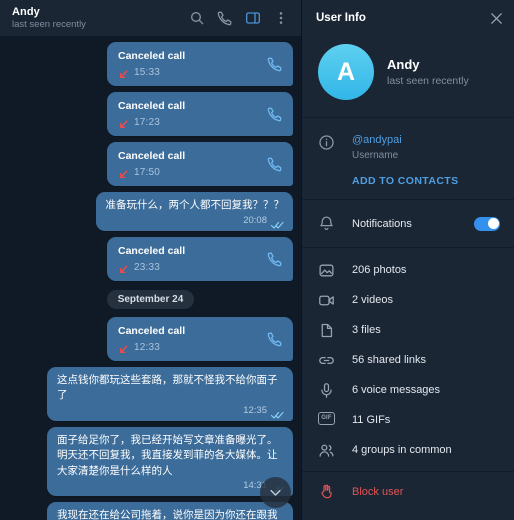 Image resolution: width=514 pixels, height=520 pixels. I want to click on block-user-row: Block user, so click(408, 490).